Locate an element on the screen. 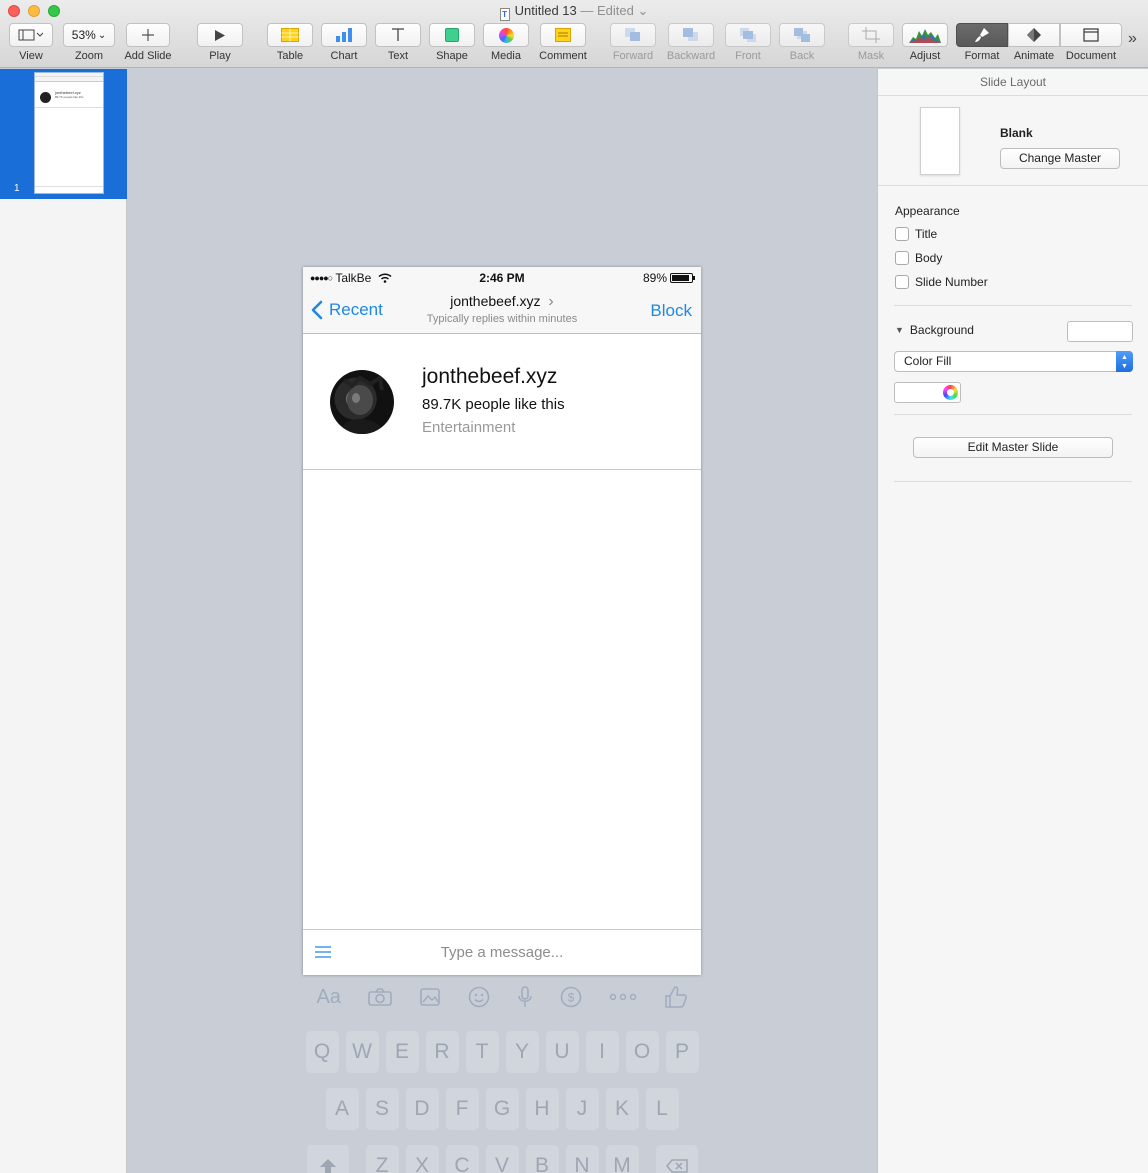 The height and width of the screenshot is (1173, 1148). back-button: Back is located at coordinates (802, 42).